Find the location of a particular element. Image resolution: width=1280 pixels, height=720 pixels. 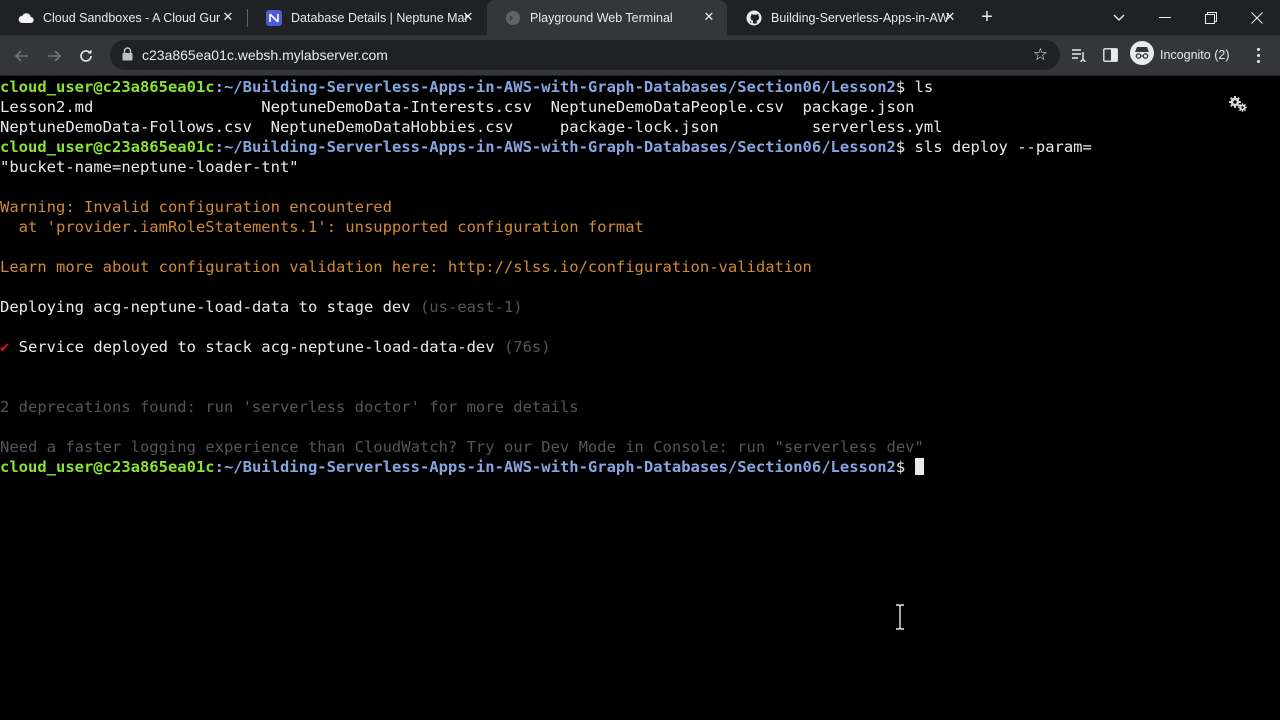

browser-menu-button is located at coordinates (1258, 55).